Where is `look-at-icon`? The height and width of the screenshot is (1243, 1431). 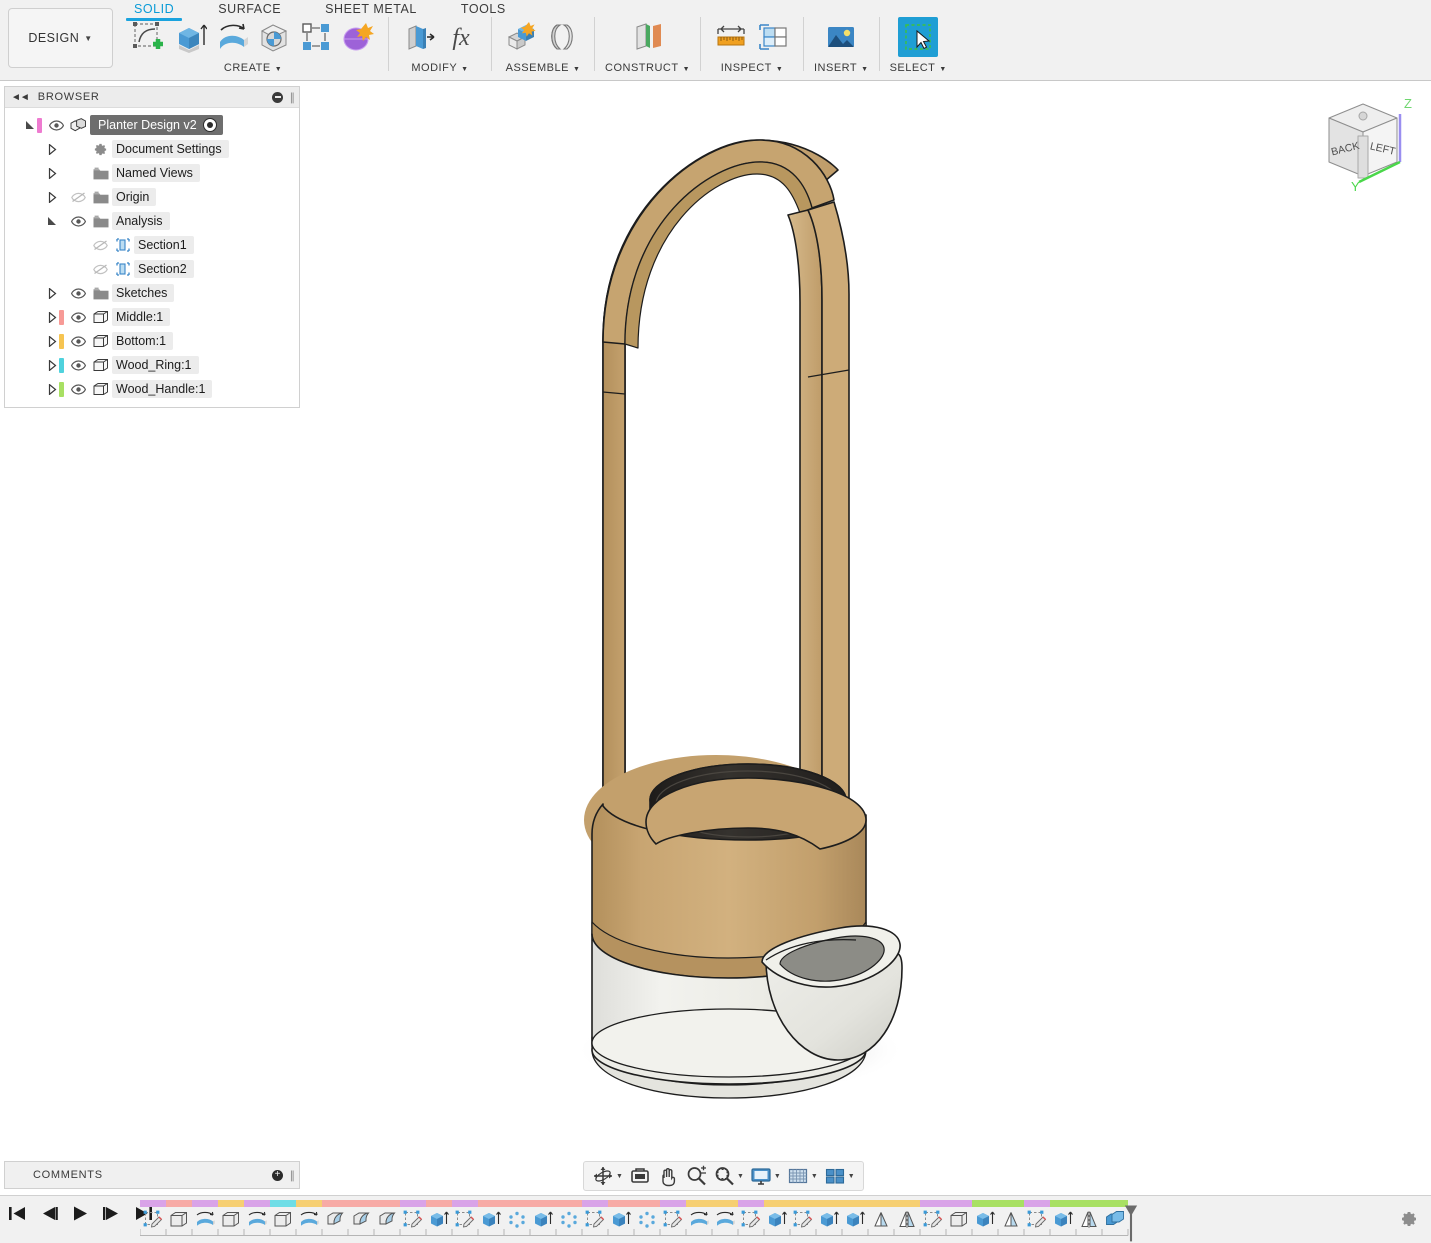 look-at-icon is located at coordinates (640, 1176).